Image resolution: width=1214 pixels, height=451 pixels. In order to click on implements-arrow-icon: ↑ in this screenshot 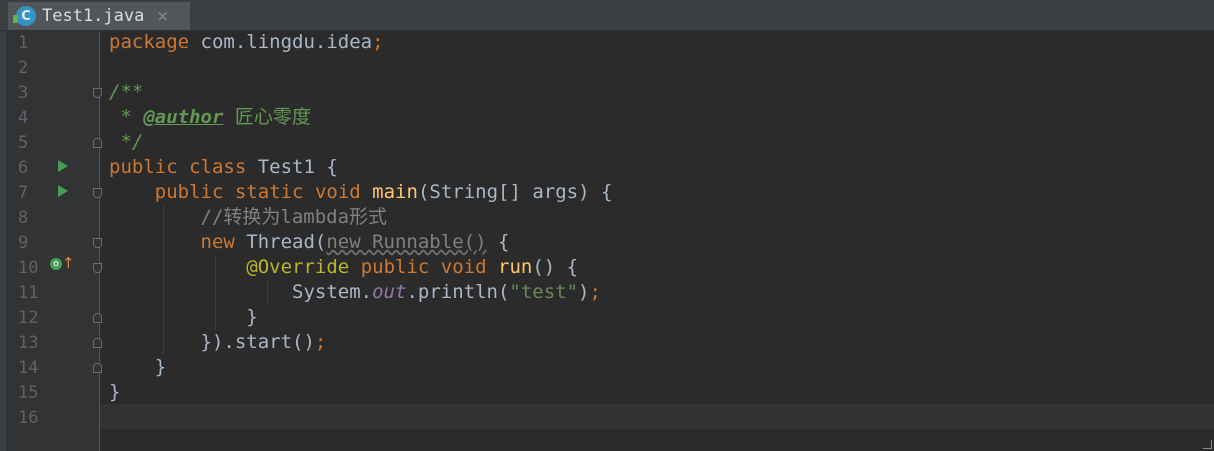, I will do `click(68, 263)`.